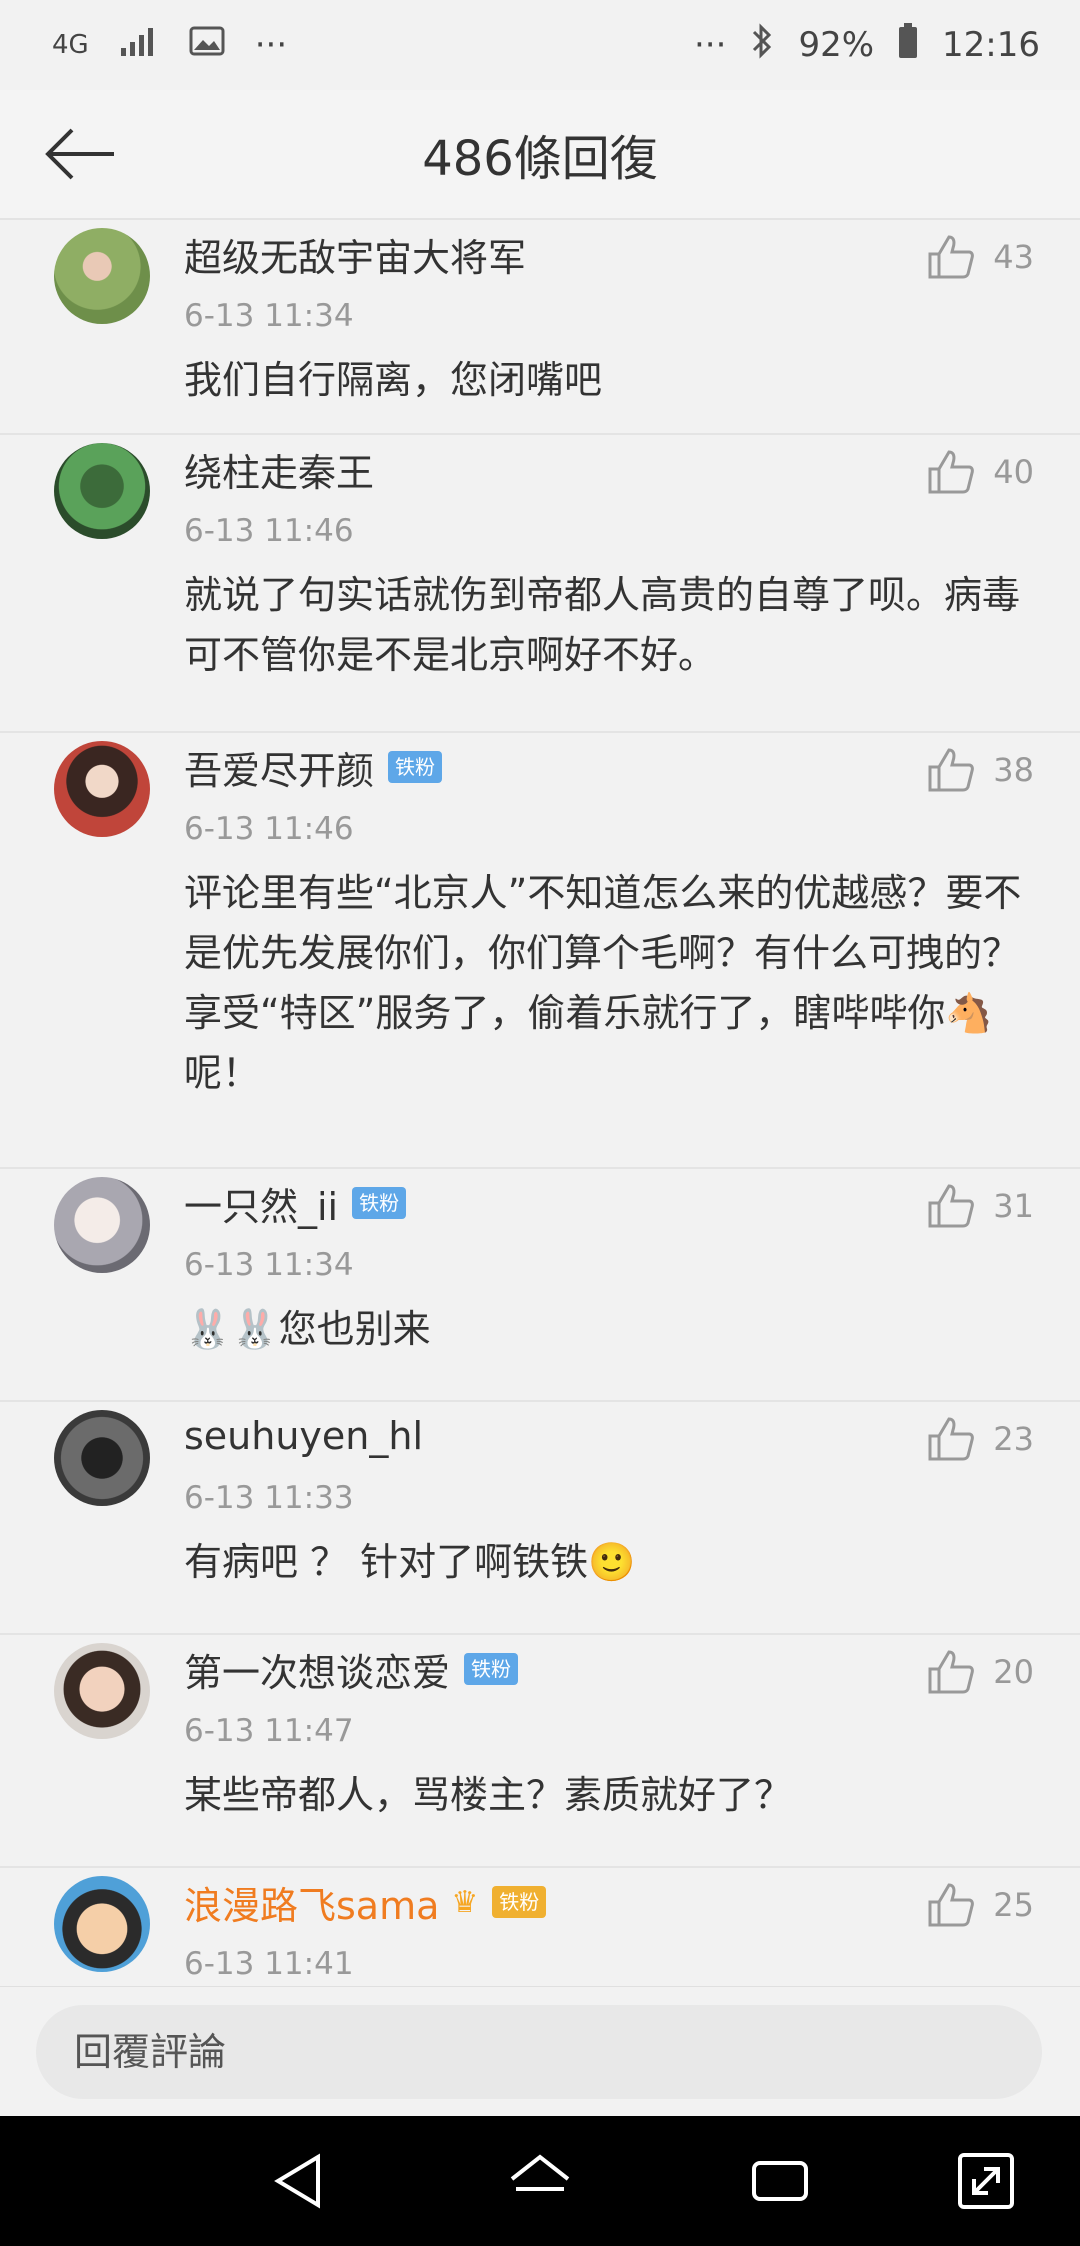  I want to click on username: 浪漫路飞sama, so click(311, 1902).